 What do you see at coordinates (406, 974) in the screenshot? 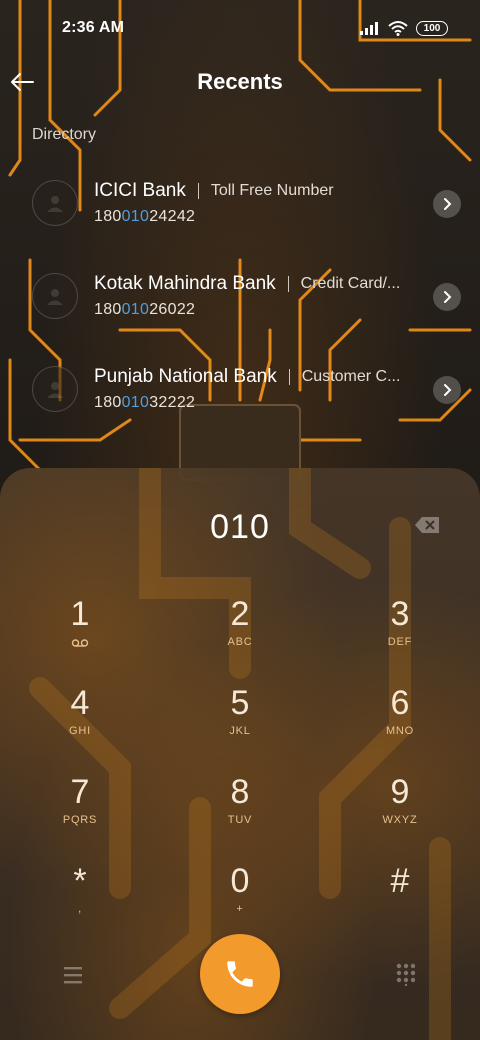
I see `dialpad-icon` at bounding box center [406, 974].